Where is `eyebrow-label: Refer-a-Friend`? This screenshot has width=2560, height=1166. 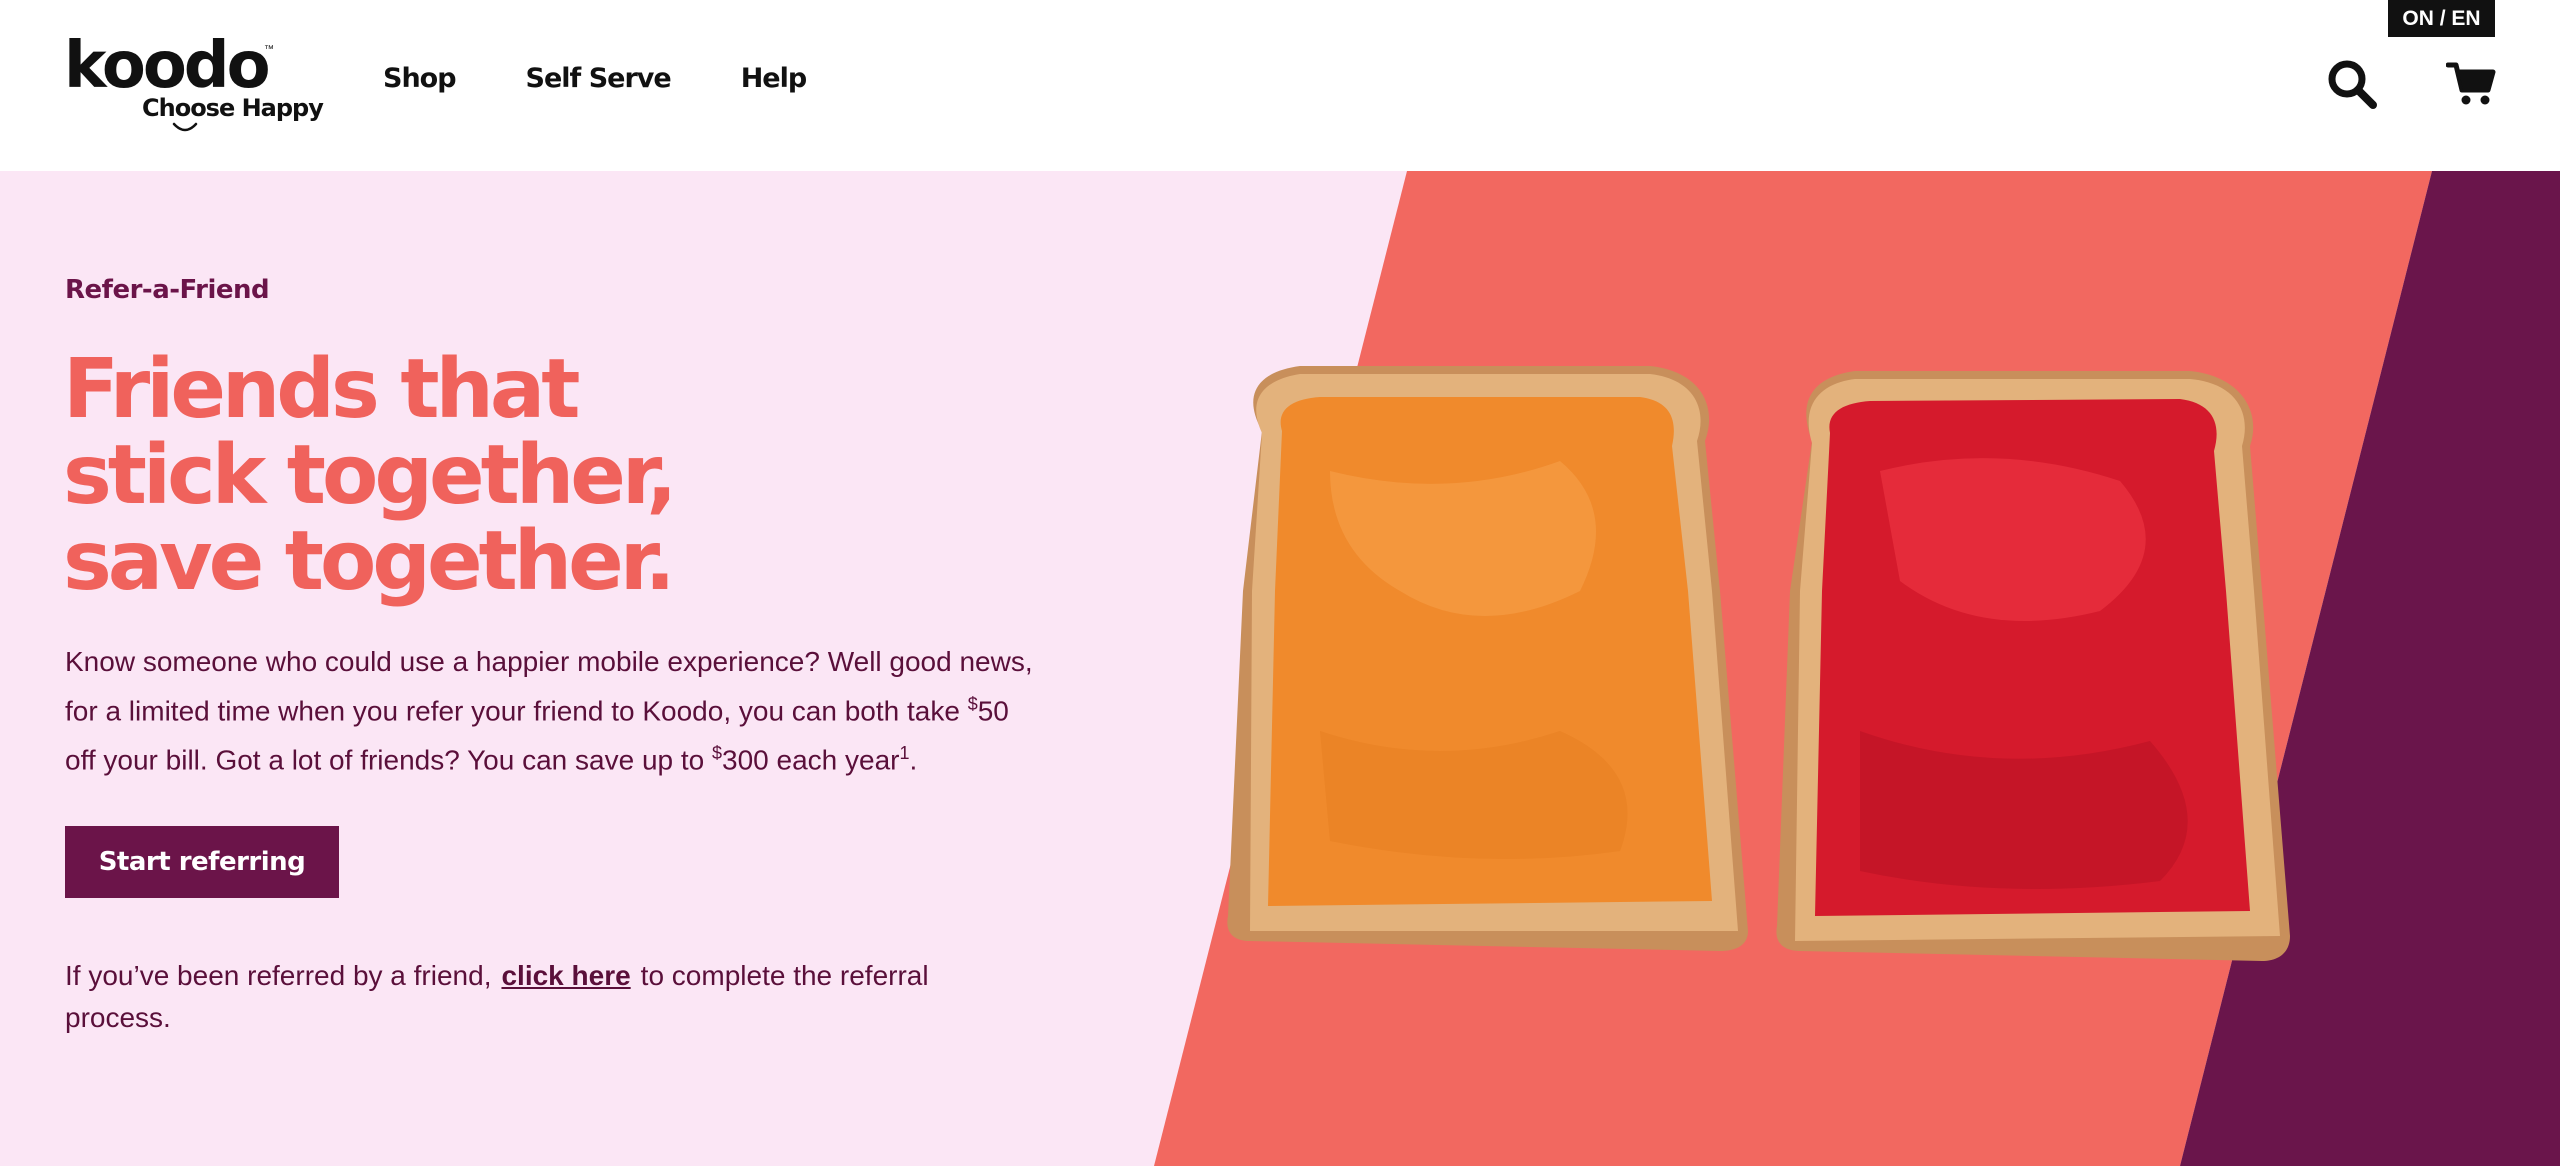 eyebrow-label: Refer-a-Friend is located at coordinates (167, 290).